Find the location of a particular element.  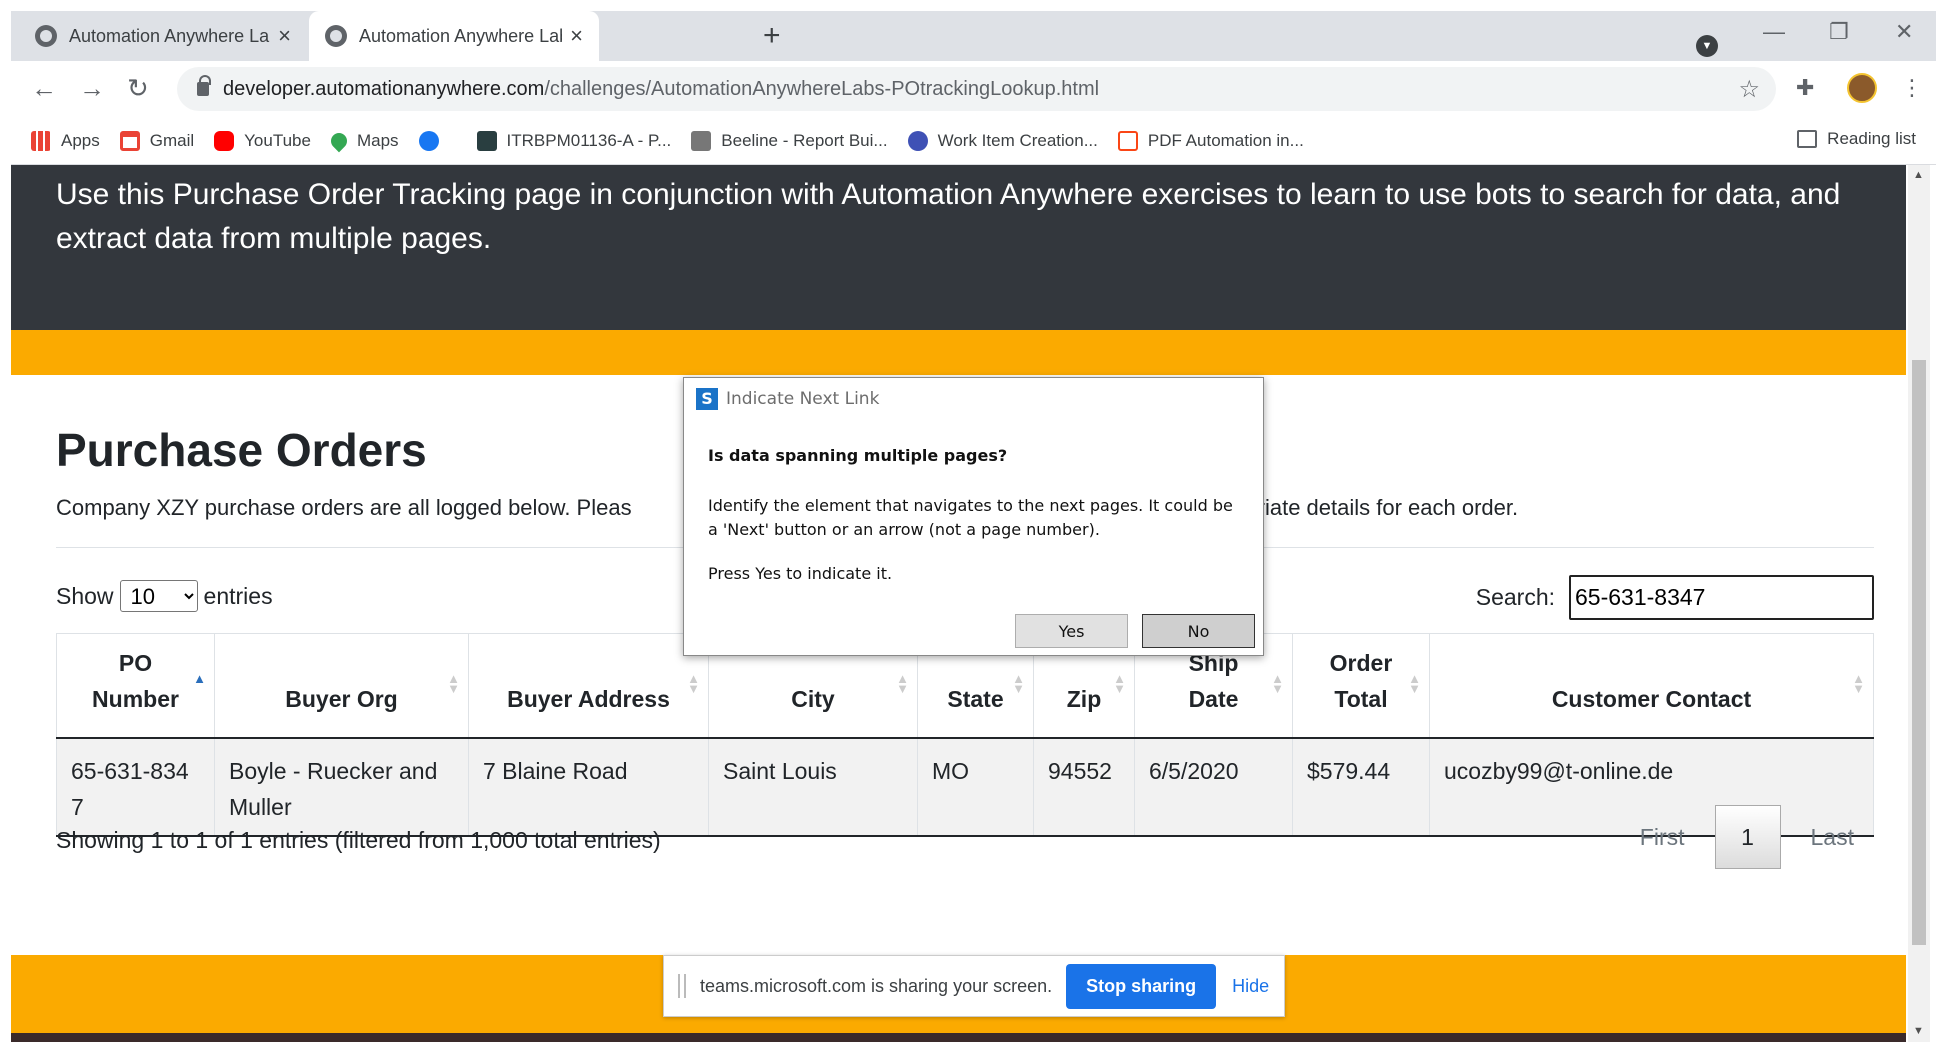

bookmark-star-icon: ☆ is located at coordinates (1749, 89).